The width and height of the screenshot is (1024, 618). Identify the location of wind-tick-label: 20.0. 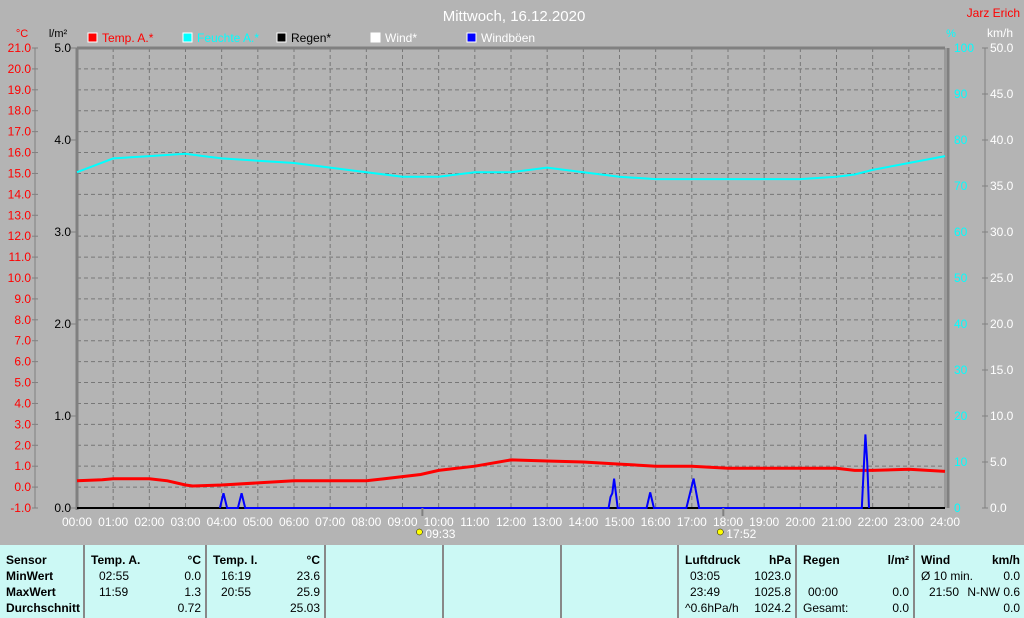
(1002, 324).